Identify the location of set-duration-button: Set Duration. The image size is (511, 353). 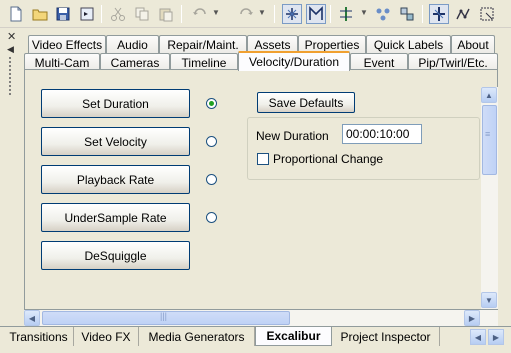
(115, 103).